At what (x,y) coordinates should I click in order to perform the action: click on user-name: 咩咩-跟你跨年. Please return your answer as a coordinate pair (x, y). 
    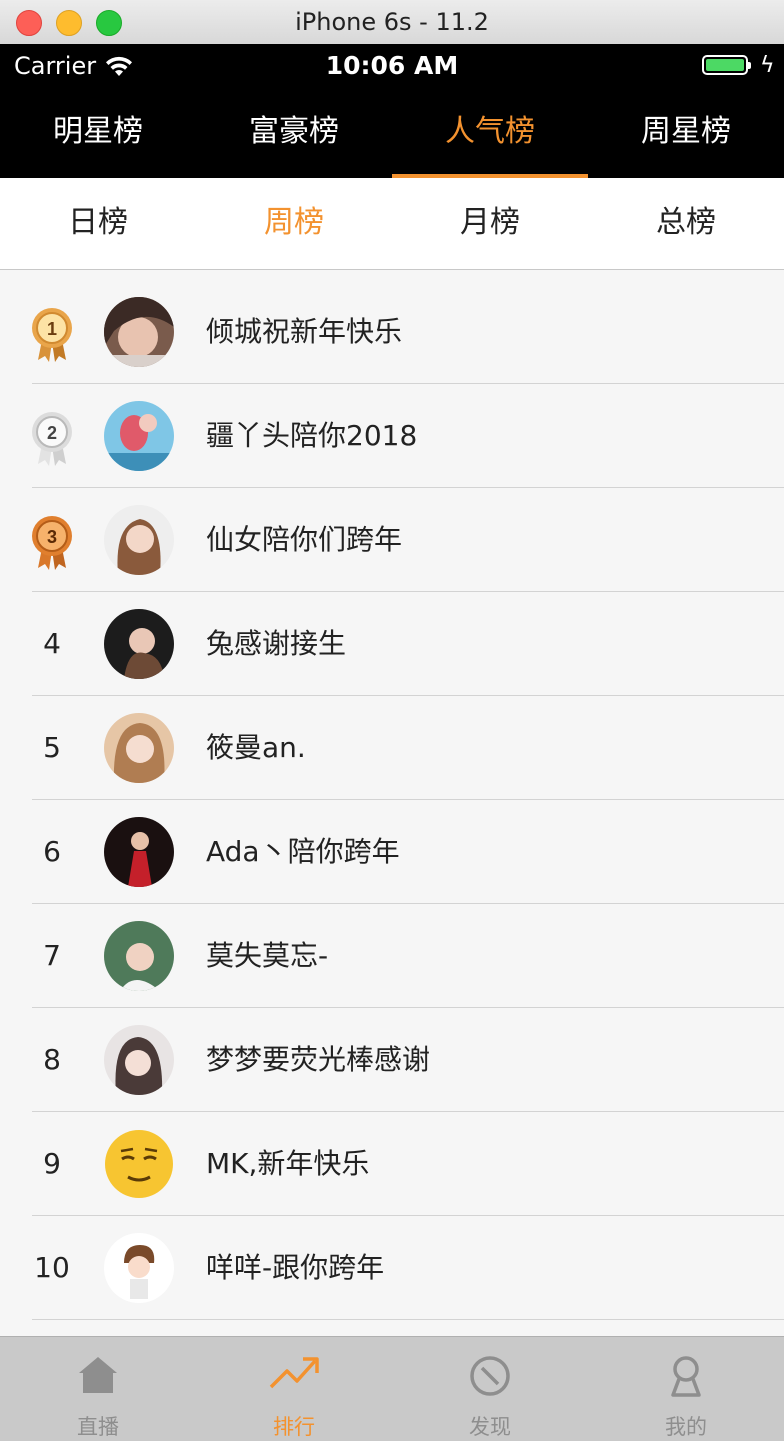
    Looking at the image, I should click on (295, 1267).